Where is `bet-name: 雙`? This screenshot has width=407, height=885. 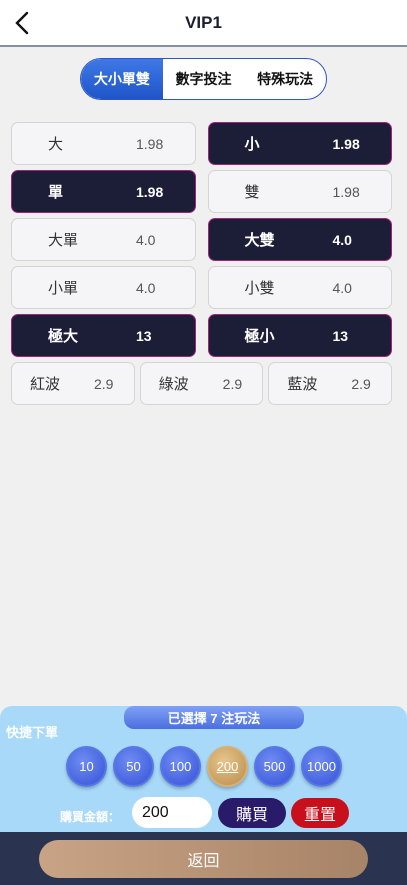
bet-name: 雙 is located at coordinates (252, 192).